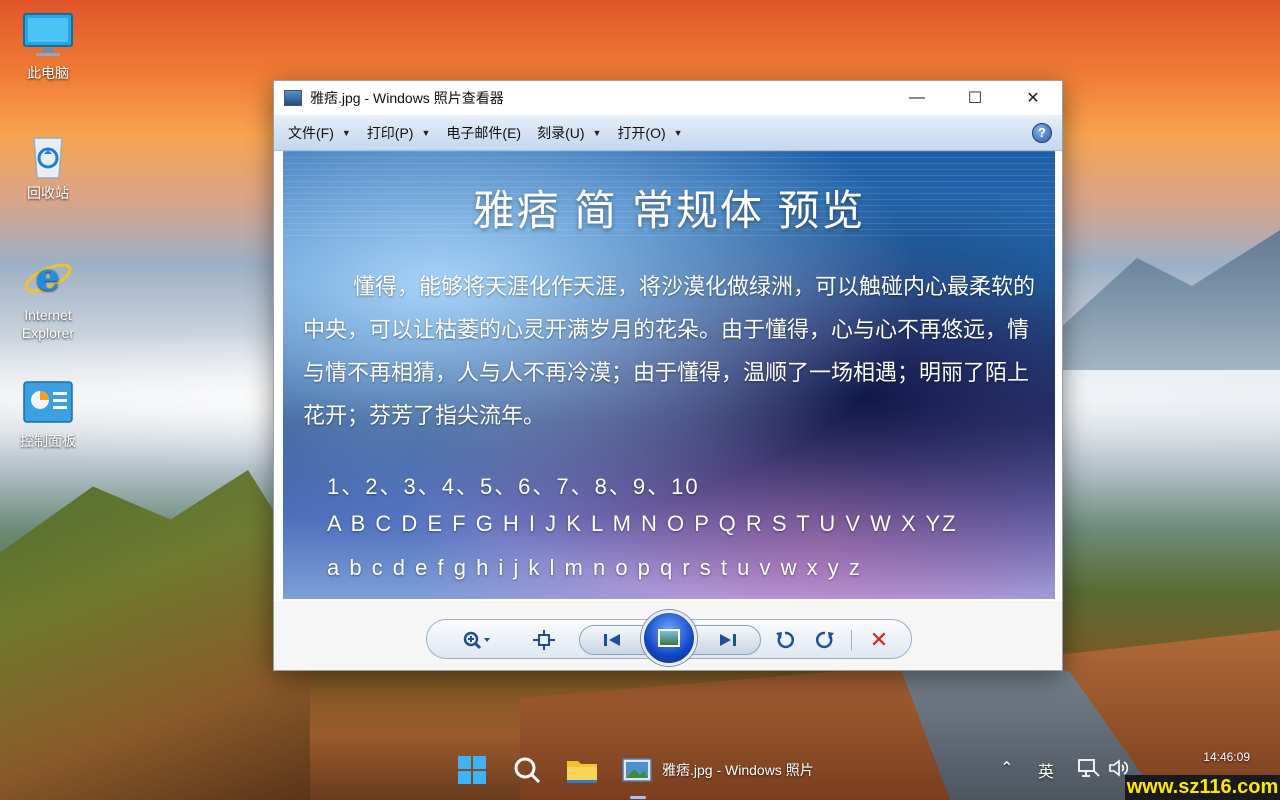 Image resolution: width=1280 pixels, height=800 pixels. What do you see at coordinates (1170, 300) in the screenshot?
I see `wallpaper-mountain-right` at bounding box center [1170, 300].